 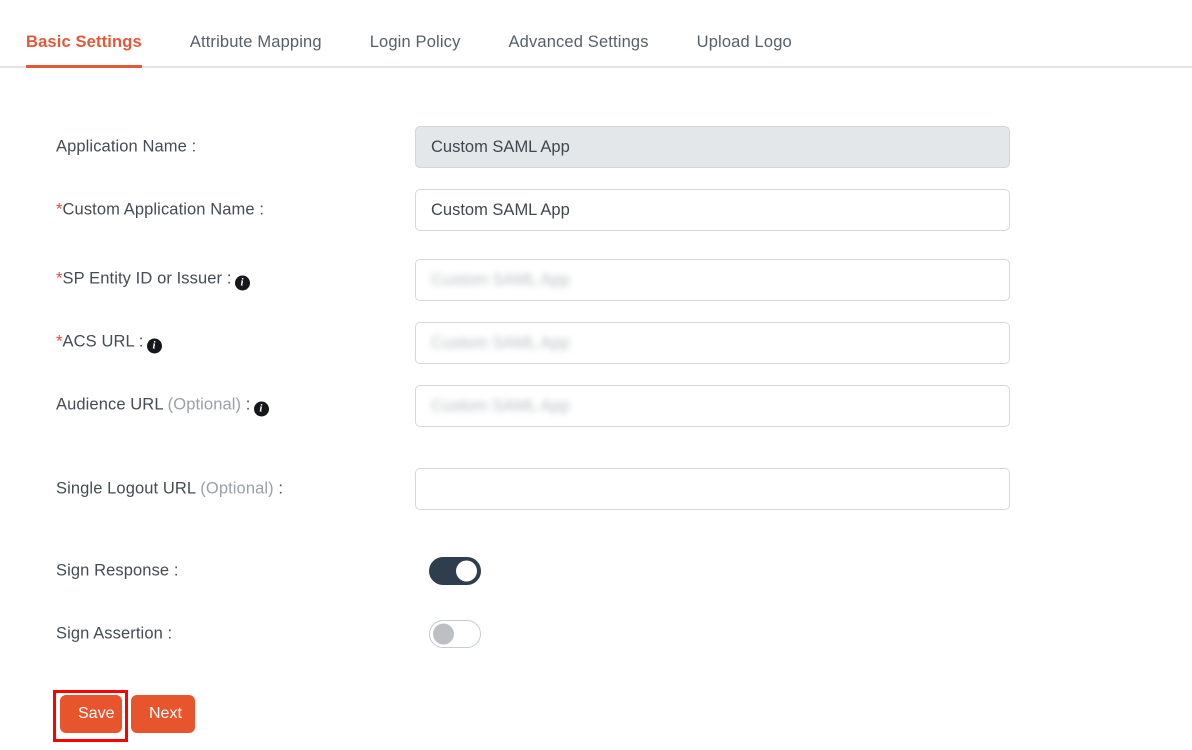 I want to click on label-sign-response-text: Sign Response :, so click(x=117, y=570).